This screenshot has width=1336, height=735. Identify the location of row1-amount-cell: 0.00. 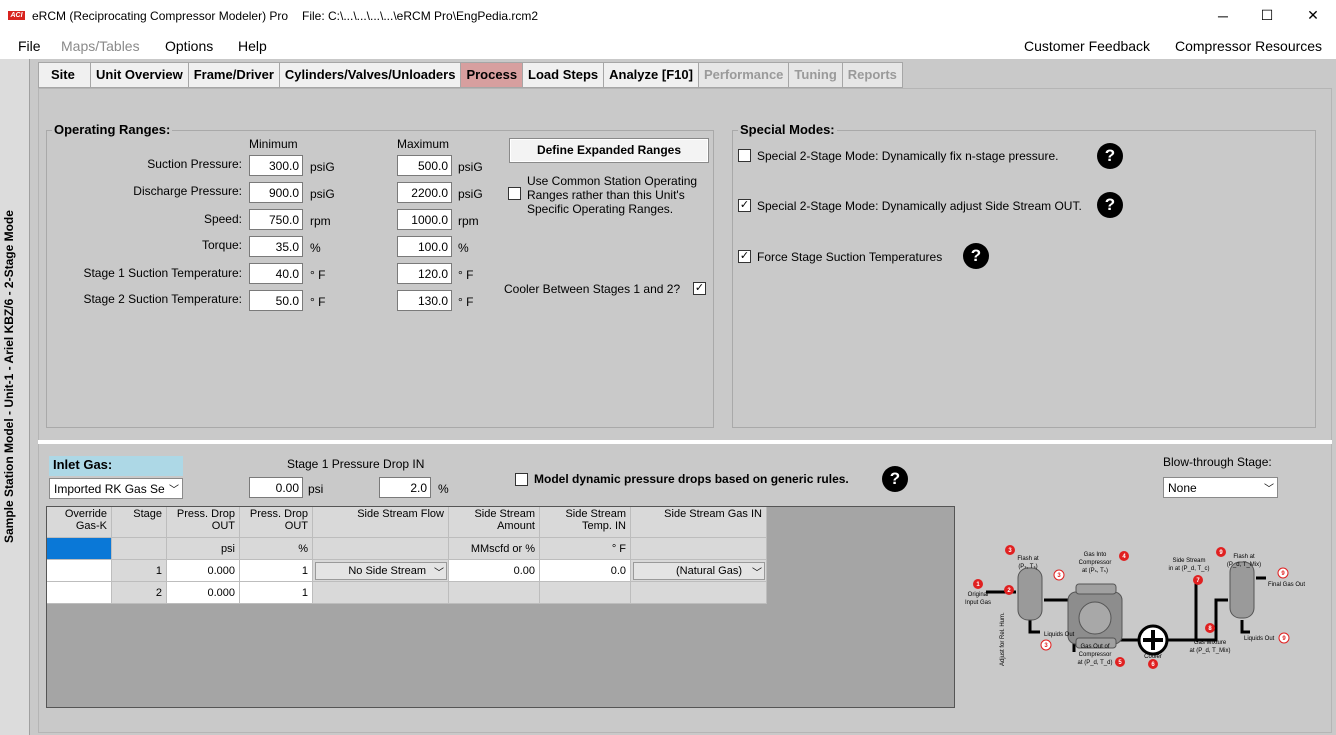
(494, 571).